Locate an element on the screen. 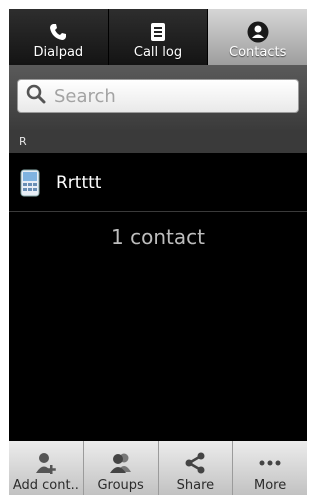 Image resolution: width=320 pixels, height=495 pixels. tab-dialpad-label: Dialpad is located at coordinates (58, 52).